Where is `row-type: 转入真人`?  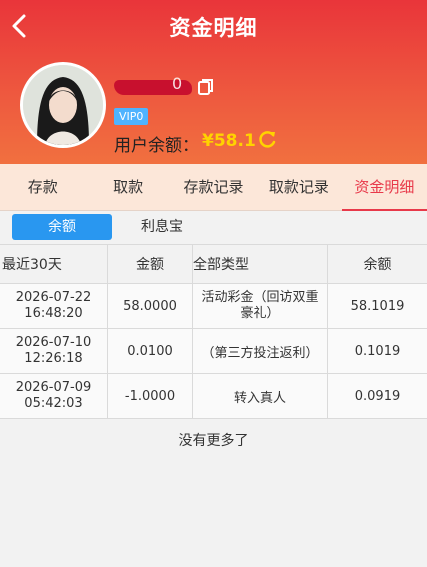
row-type: 转入真人 is located at coordinates (260, 396).